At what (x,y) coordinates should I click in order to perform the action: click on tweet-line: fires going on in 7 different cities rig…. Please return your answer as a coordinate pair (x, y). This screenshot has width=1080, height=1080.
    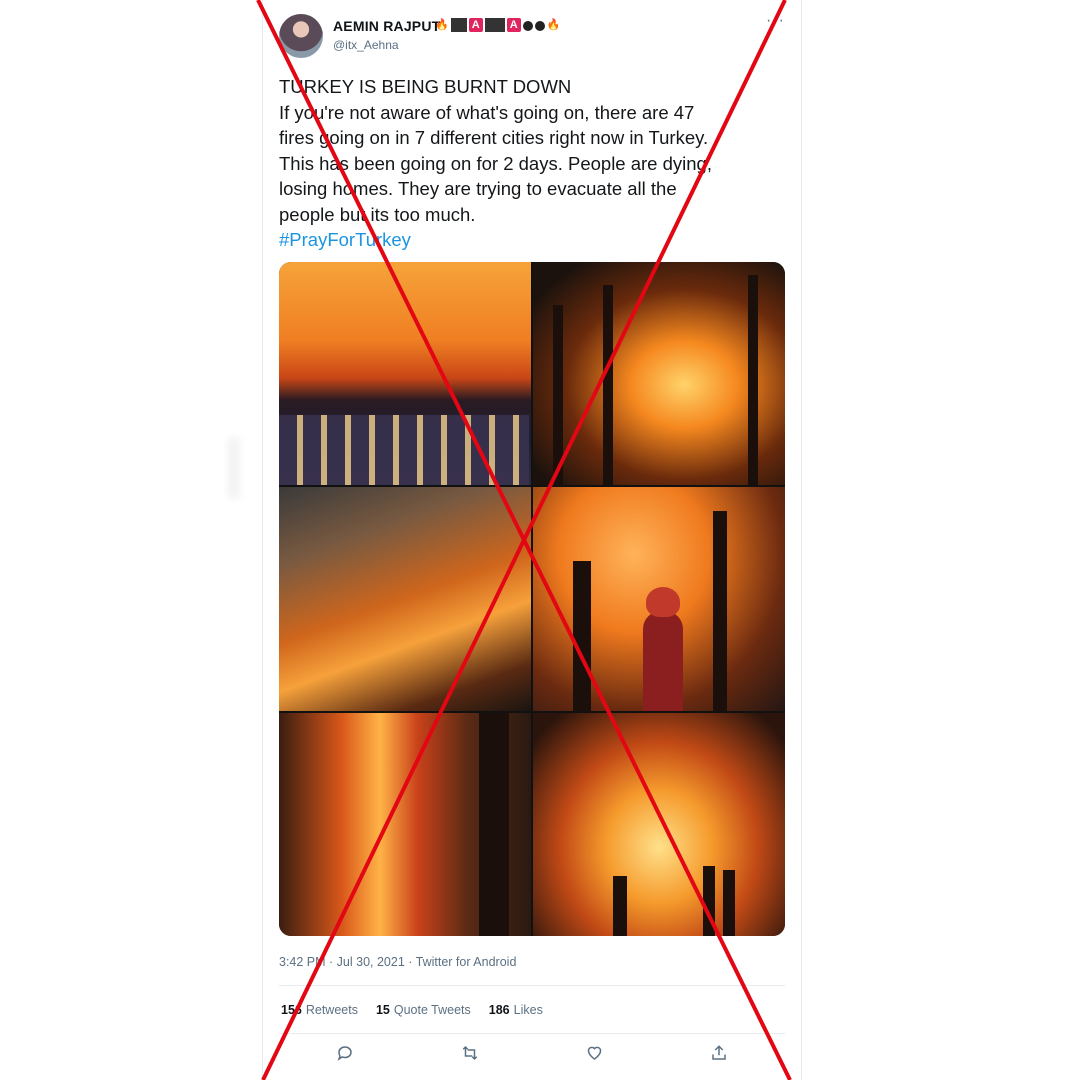
    Looking at the image, I should click on (494, 137).